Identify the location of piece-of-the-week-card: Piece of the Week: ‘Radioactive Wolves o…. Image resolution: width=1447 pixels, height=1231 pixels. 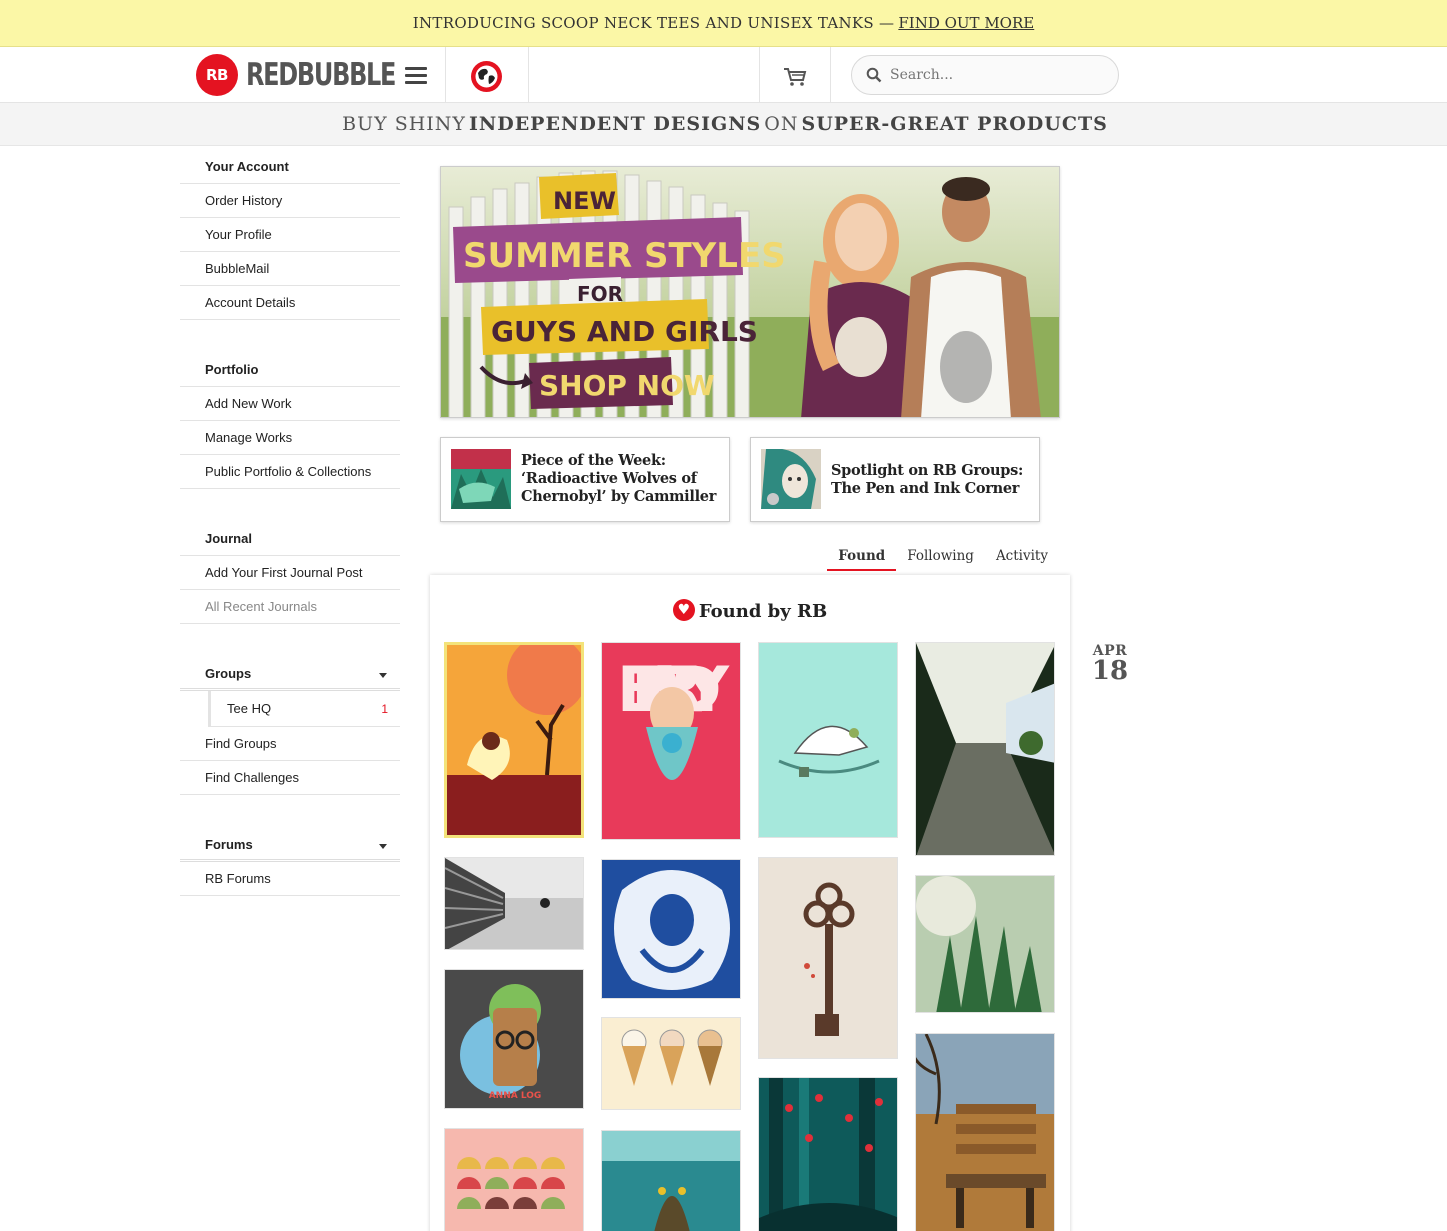
(585, 479).